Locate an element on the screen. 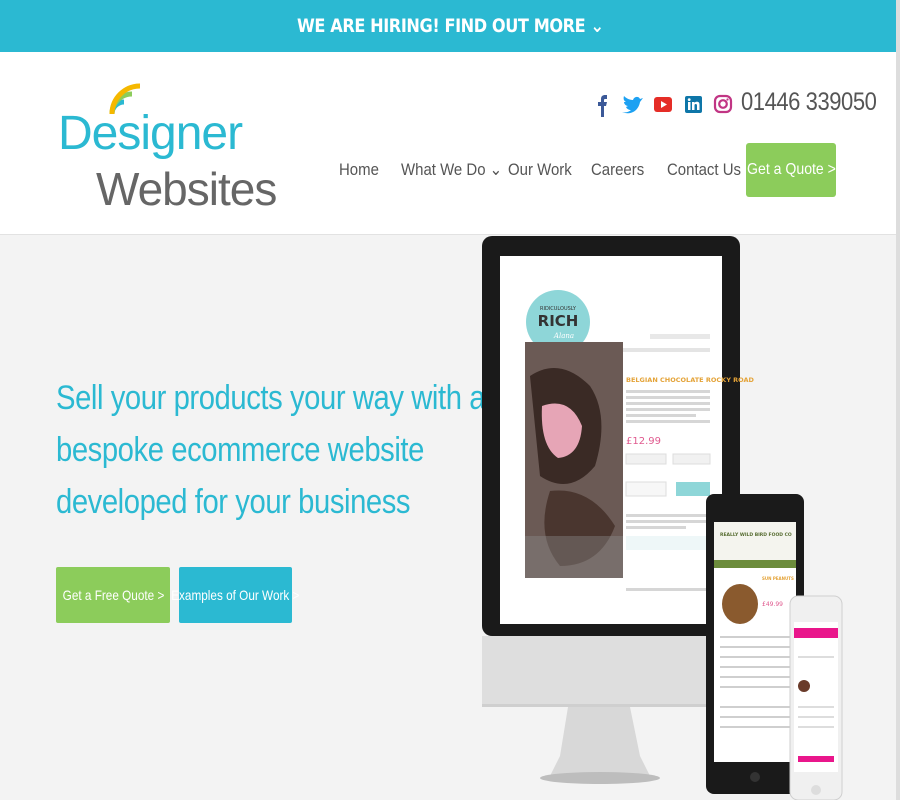 This screenshot has height=800, width=900. nav-contact-us: Contact Us is located at coordinates (704, 170).